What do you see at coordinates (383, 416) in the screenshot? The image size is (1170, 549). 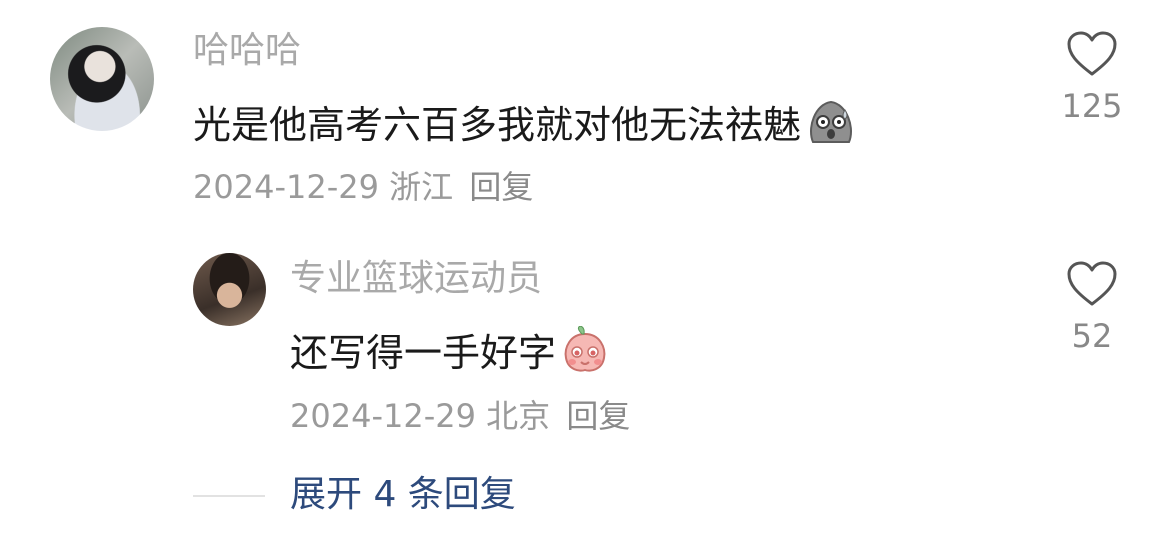 I see `reply-date: 2024-12-29` at bounding box center [383, 416].